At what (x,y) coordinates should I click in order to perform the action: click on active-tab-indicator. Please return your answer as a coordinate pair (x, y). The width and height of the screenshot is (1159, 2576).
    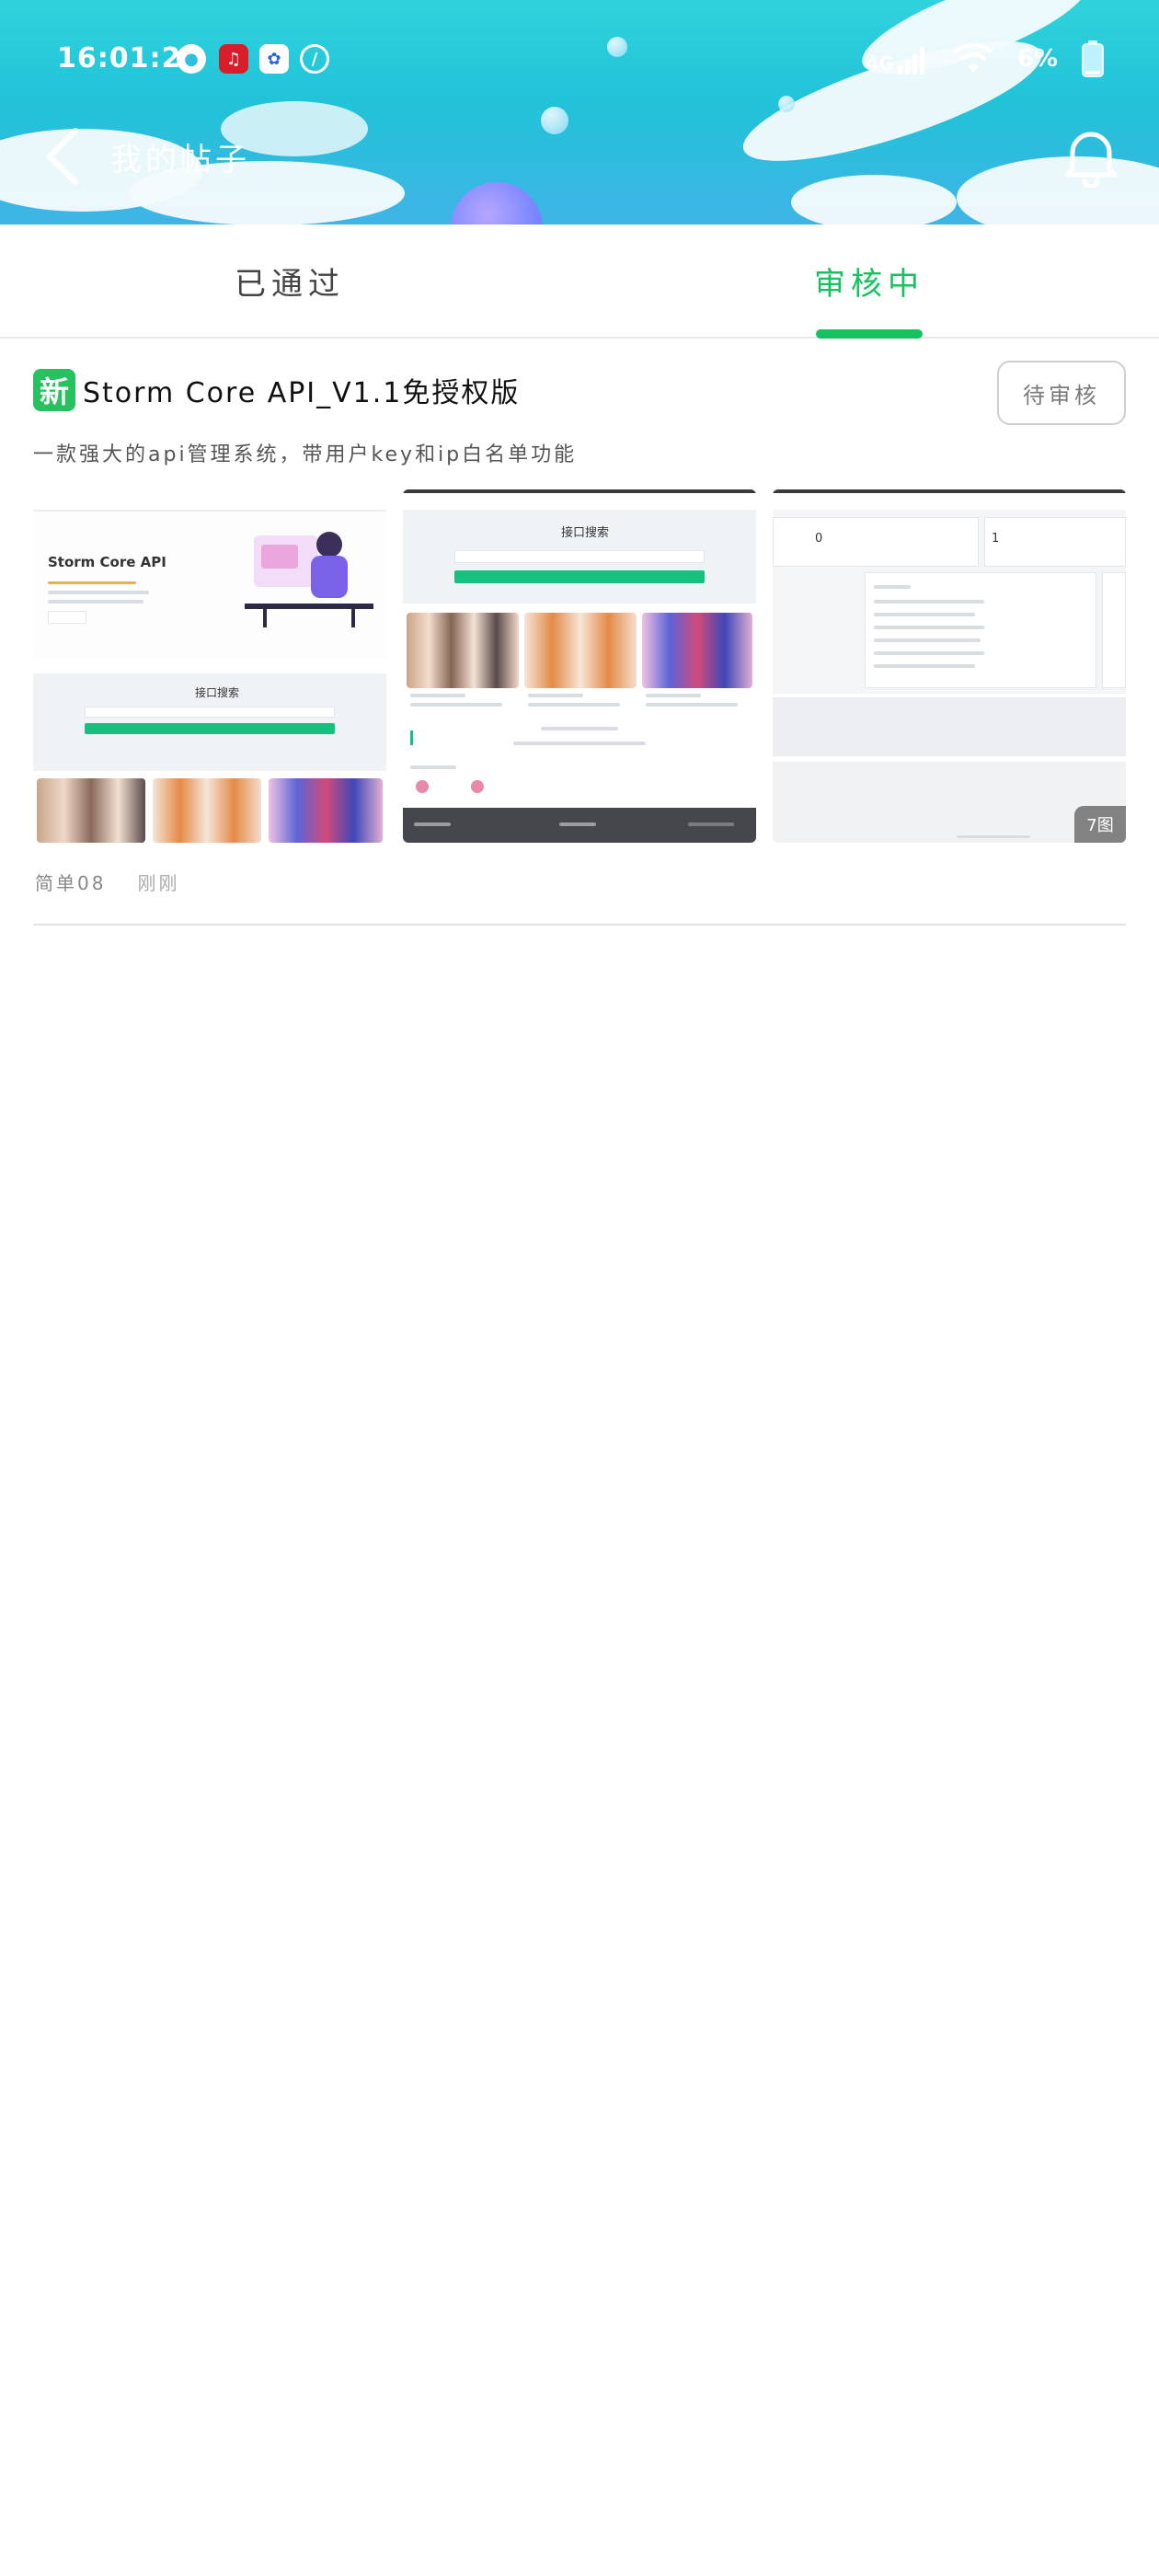
    Looking at the image, I should click on (869, 334).